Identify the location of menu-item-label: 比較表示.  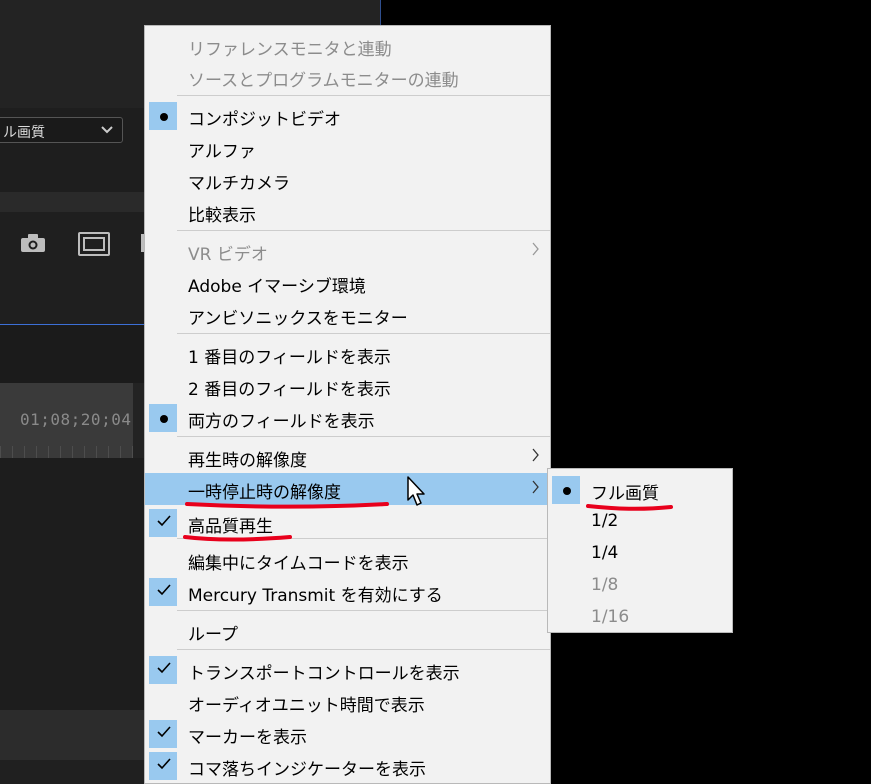
(222, 216).